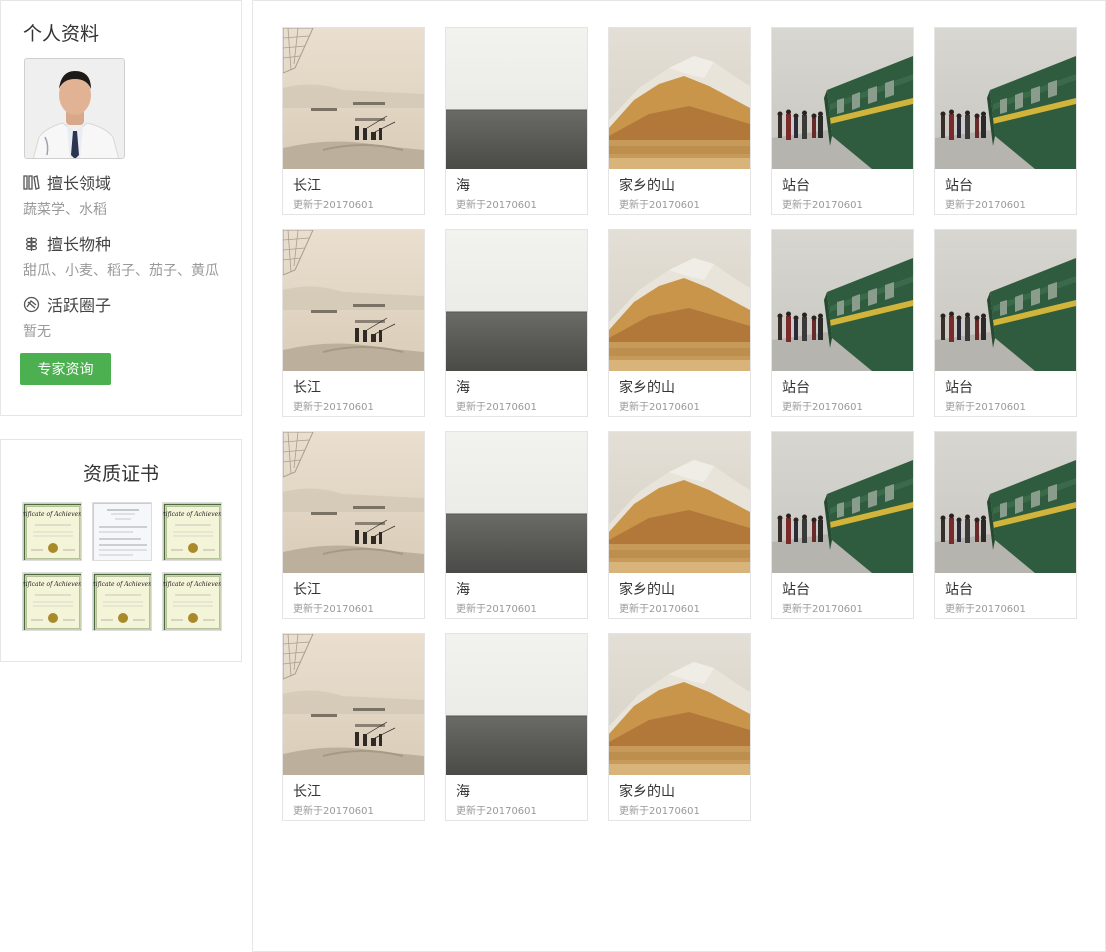 The height and width of the screenshot is (952, 1106). What do you see at coordinates (31, 243) in the screenshot?
I see `plant-icon` at bounding box center [31, 243].